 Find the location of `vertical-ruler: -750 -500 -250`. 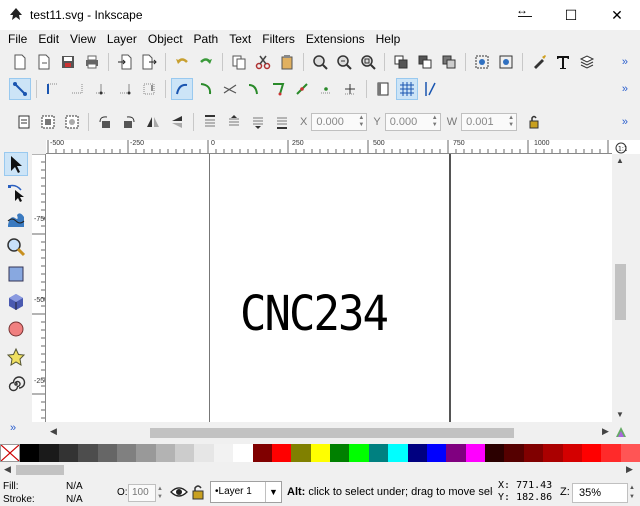

vertical-ruler: -750 -500 -250 is located at coordinates (39, 288).